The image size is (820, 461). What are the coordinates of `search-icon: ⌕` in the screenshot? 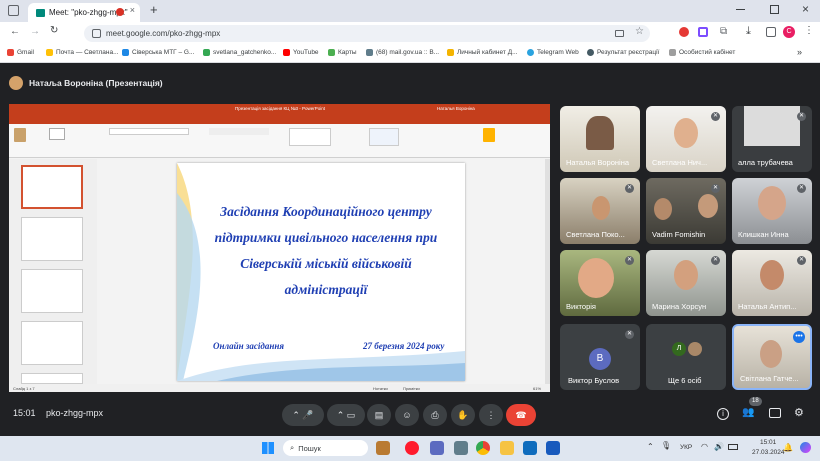 It's located at (292, 447).